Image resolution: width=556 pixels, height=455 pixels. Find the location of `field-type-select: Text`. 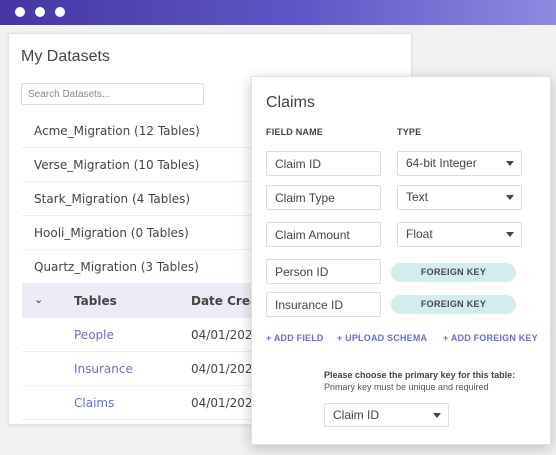

field-type-select: Text is located at coordinates (459, 197).